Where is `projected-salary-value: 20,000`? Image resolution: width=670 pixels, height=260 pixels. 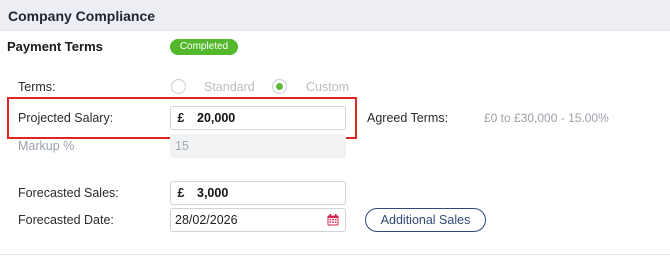
projected-salary-value: 20,000 is located at coordinates (216, 118).